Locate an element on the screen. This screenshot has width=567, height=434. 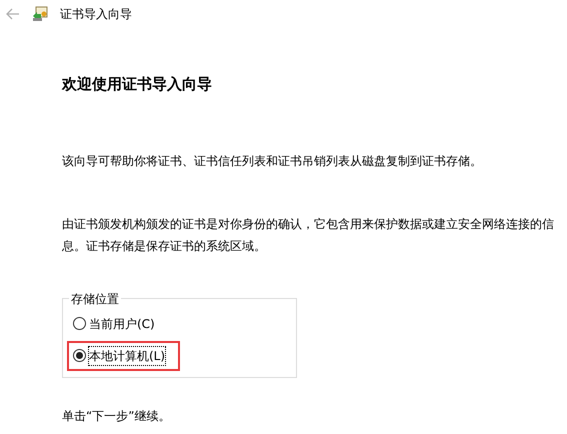
intro-paragraph: 该向导可帮助你将证书、证书信任列表和证书吊销列表从磁盘复制到证书存储。 is located at coordinates (272, 161).